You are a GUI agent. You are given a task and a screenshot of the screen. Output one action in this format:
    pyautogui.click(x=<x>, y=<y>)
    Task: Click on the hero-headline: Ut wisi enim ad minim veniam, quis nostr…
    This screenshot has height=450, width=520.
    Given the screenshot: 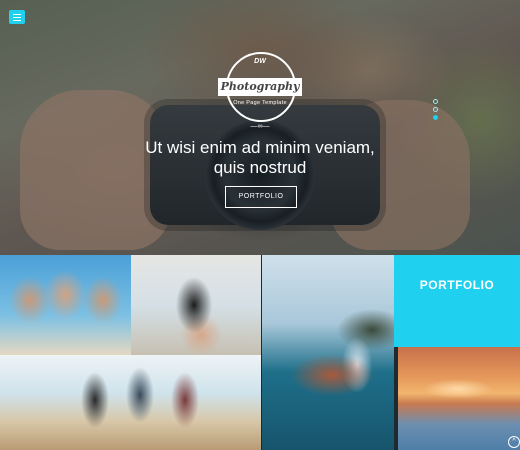 What is the action you would take?
    pyautogui.click(x=260, y=158)
    